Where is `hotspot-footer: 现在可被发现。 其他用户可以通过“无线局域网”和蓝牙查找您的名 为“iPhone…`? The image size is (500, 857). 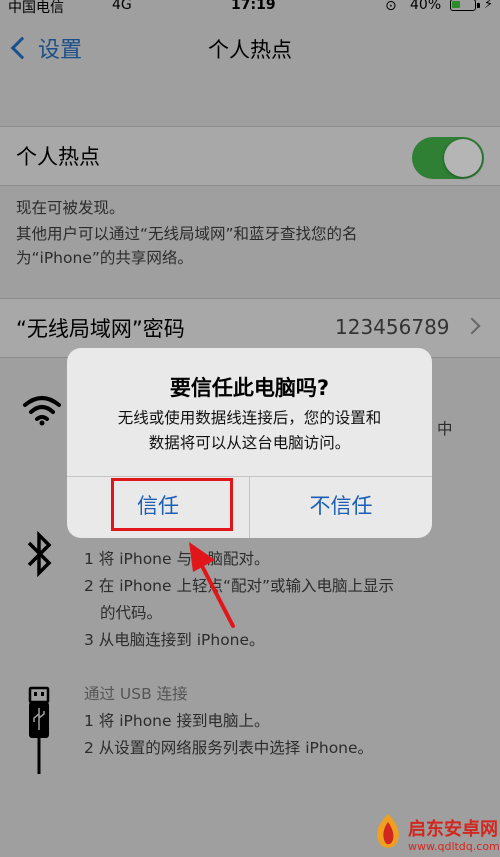
hotspot-footer: 现在可被发现。 其他用户可以通过“无线局域网”和蓝牙查找您的名 为“iPhone… is located at coordinates (187, 233).